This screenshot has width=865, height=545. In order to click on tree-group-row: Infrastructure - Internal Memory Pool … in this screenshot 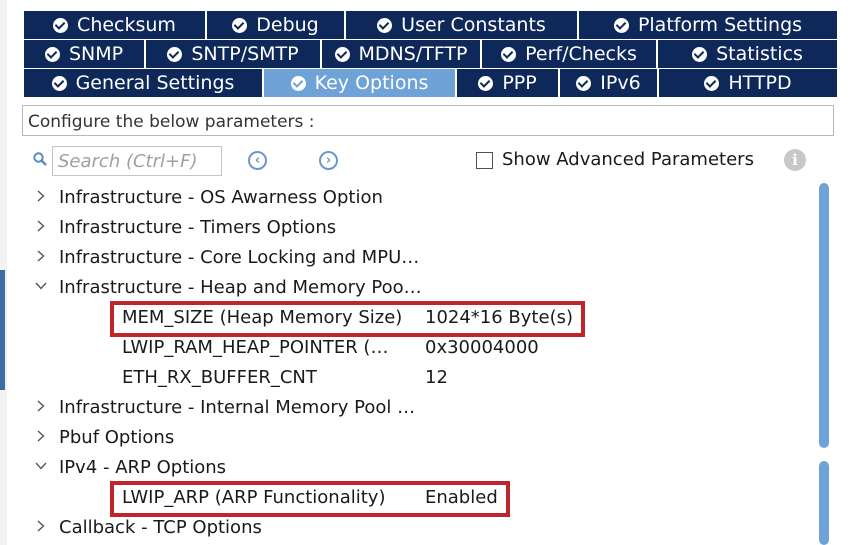, I will do `click(407, 408)`.